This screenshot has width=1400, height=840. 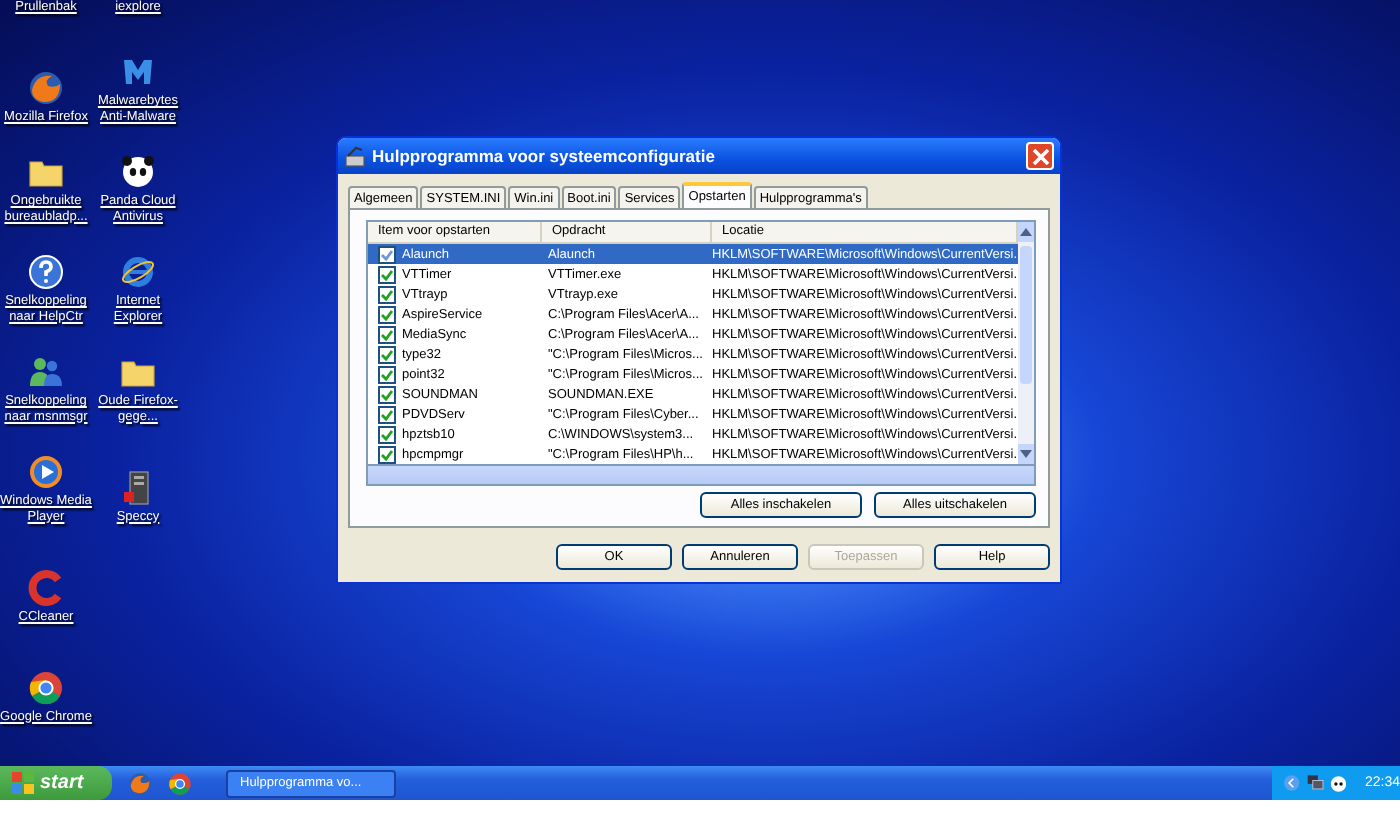 What do you see at coordinates (46, 372) in the screenshot?
I see `people-icon` at bounding box center [46, 372].